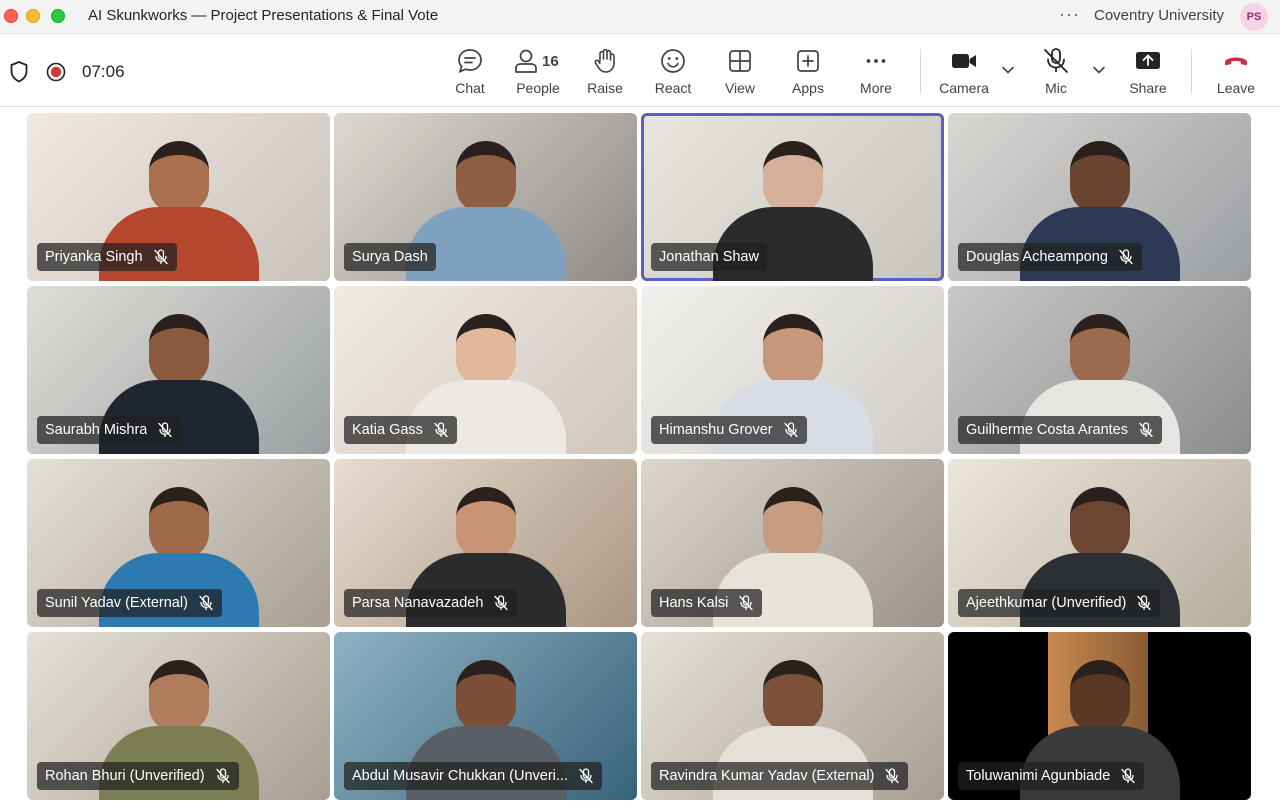 The image size is (1280, 805). Describe the element at coordinates (767, 776) in the screenshot. I see `participant-name: Ravindra Kumar Yadav (External)` at that location.